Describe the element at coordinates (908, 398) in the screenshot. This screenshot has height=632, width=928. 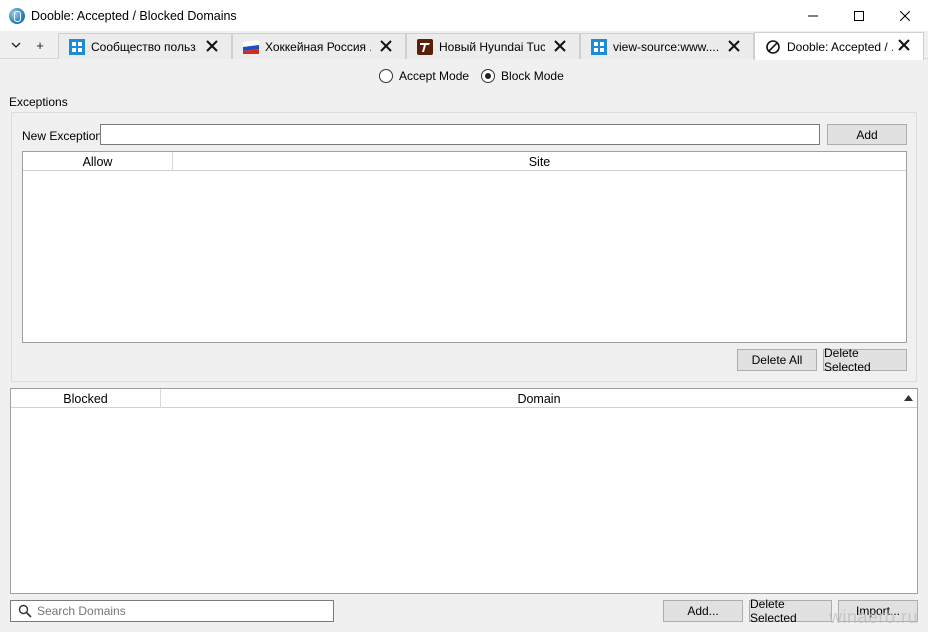
I see `sort-ascending-icon` at that location.